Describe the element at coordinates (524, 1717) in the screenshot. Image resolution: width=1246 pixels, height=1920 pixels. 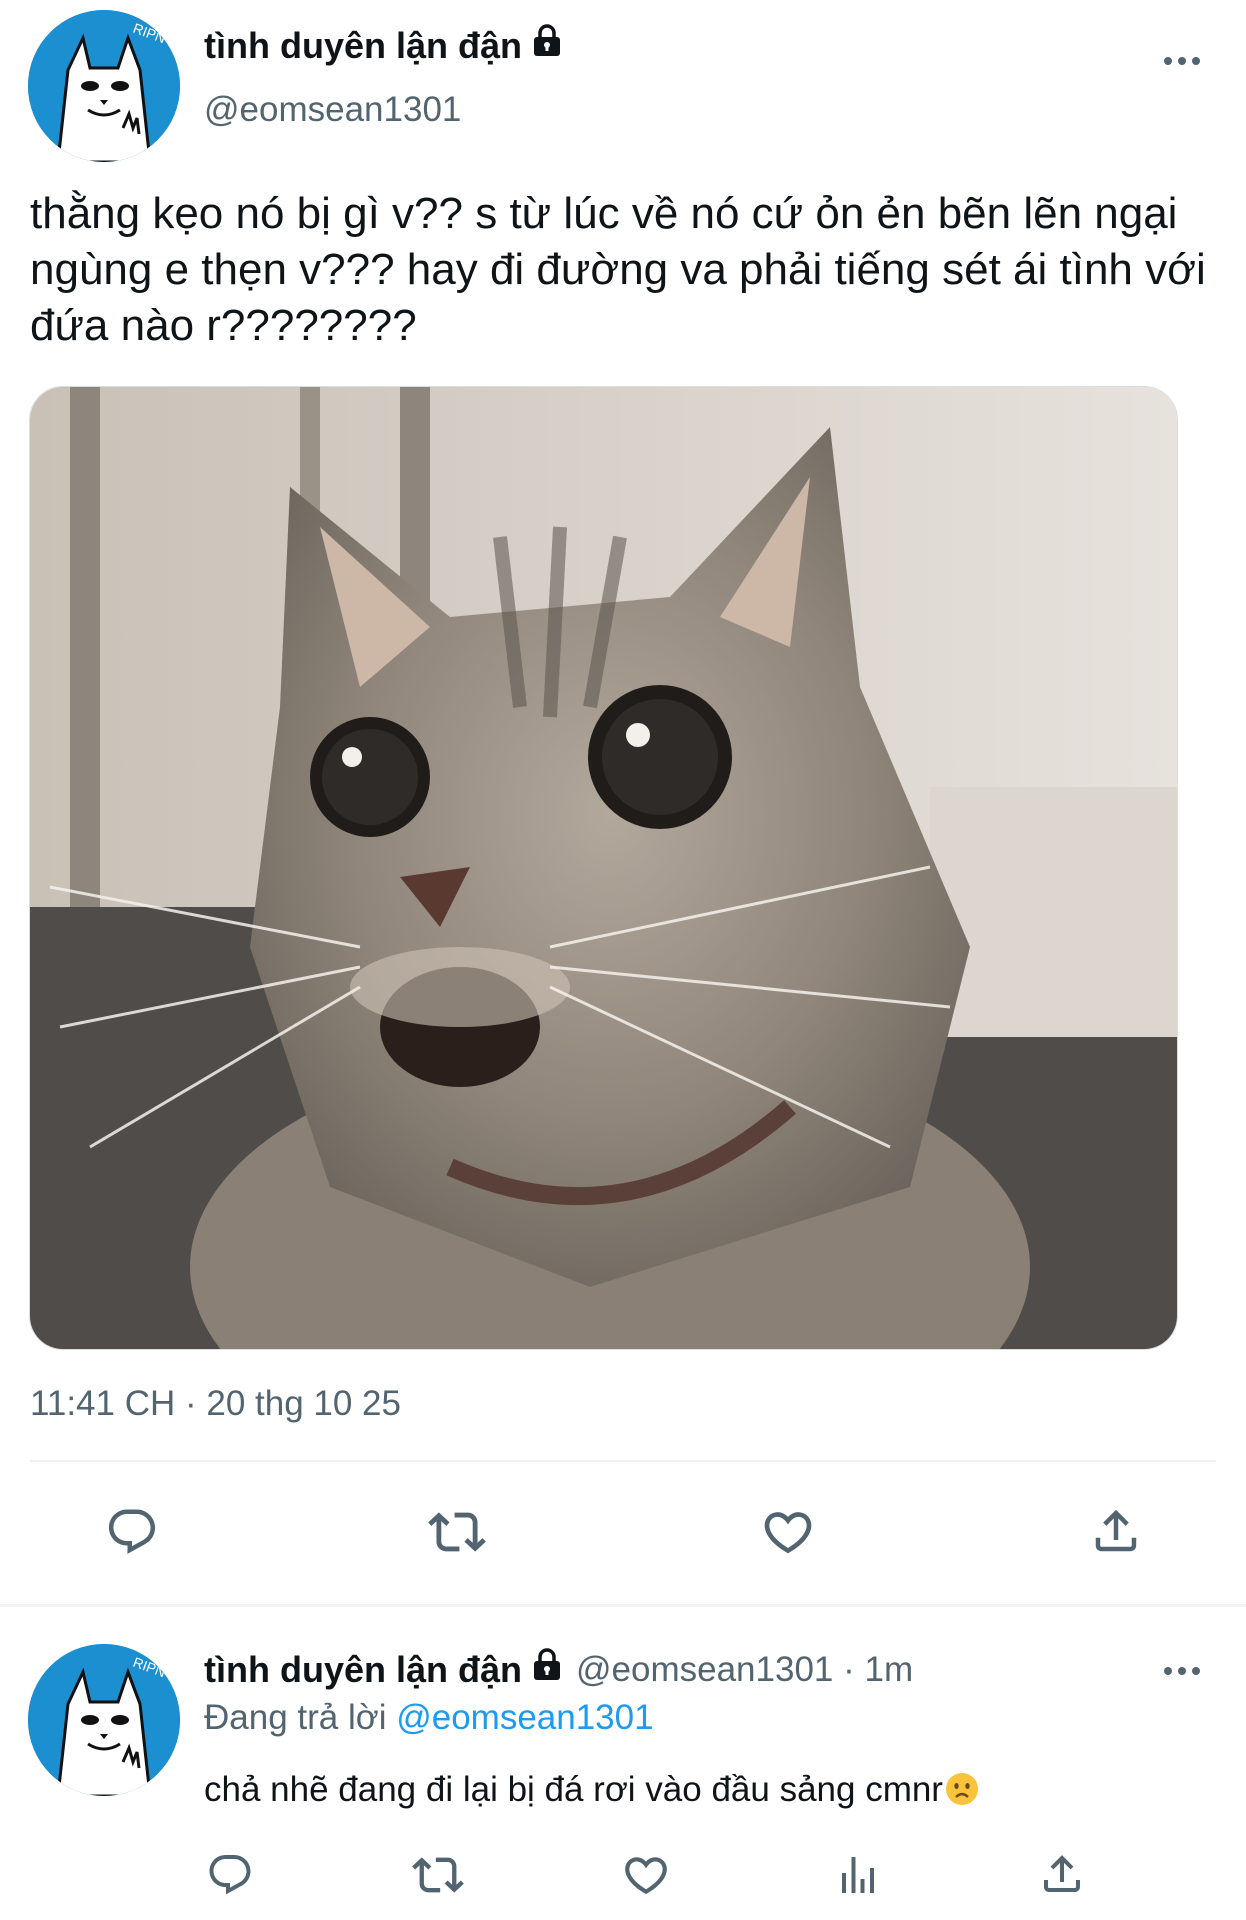
I see `replying-to-mention: @eomsean1301` at that location.